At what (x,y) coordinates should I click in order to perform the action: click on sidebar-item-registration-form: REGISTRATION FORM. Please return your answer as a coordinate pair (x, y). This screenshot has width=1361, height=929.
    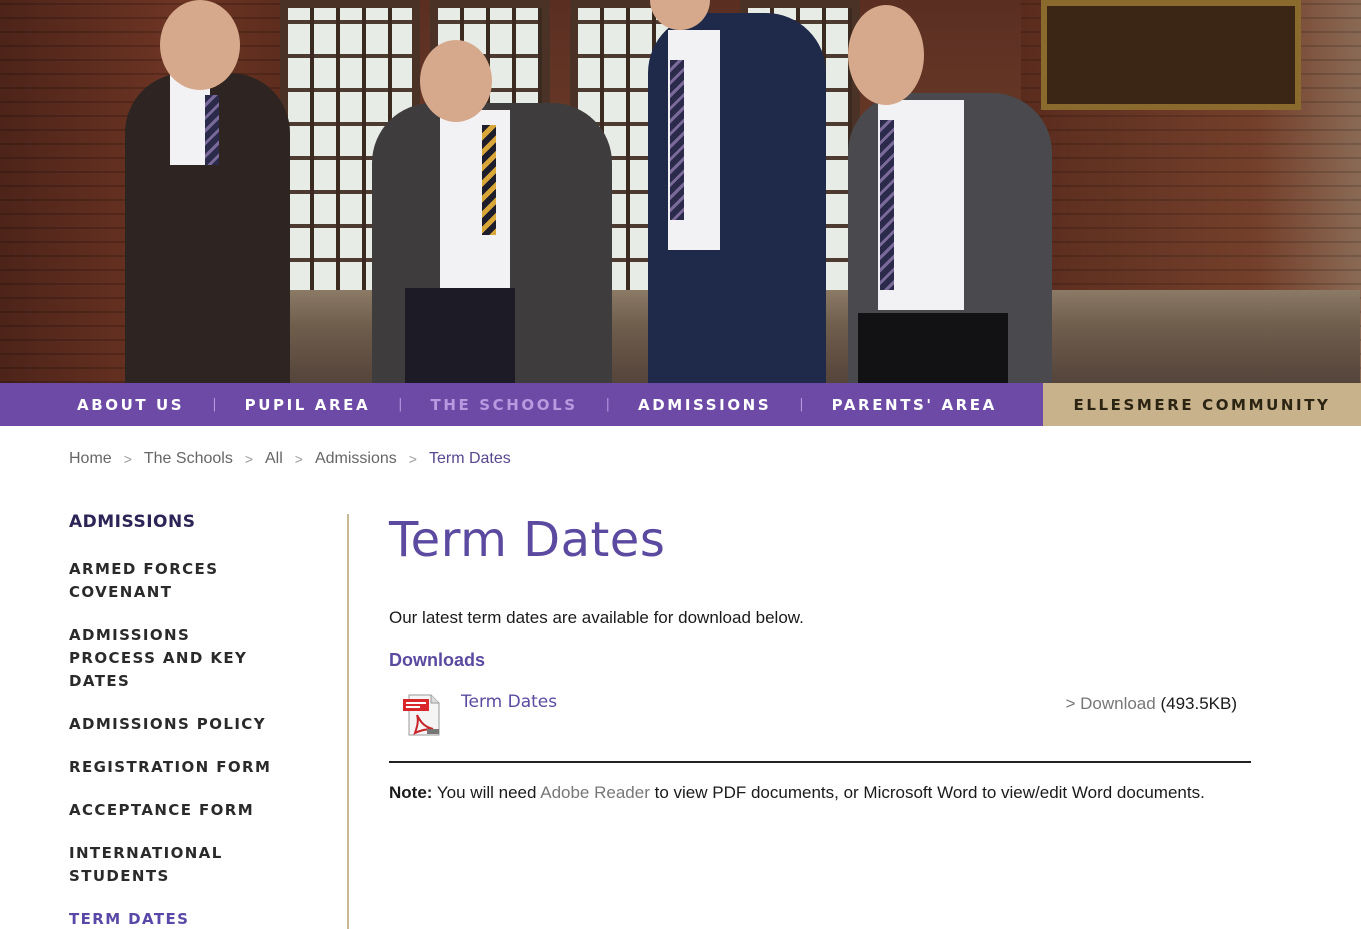
    Looking at the image, I should click on (194, 767).